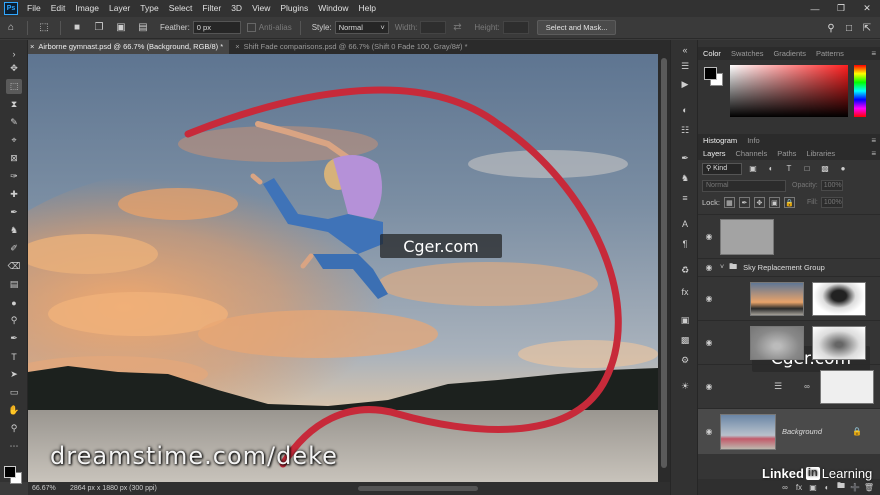  What do you see at coordinates (14, 140) in the screenshot?
I see `crop-tool-icon: ⌖` at bounding box center [14, 140].